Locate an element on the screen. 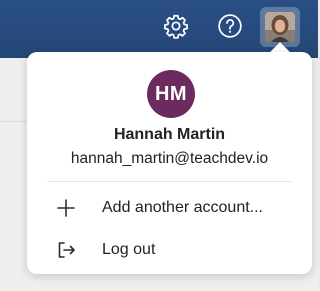  help-button is located at coordinates (230, 26).